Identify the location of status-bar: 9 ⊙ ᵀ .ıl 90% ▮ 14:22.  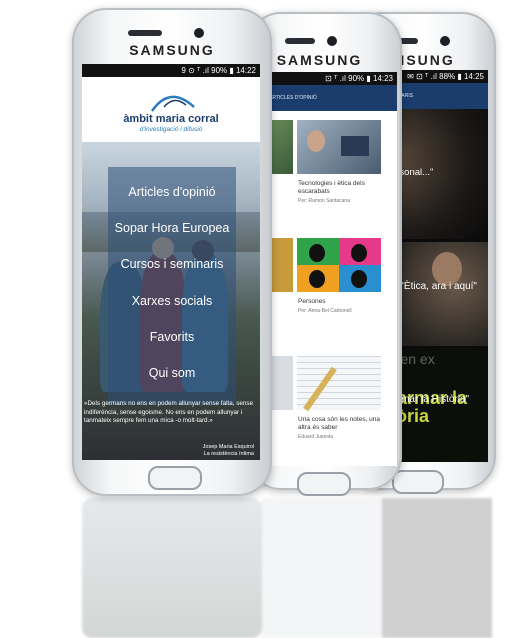
(171, 70).